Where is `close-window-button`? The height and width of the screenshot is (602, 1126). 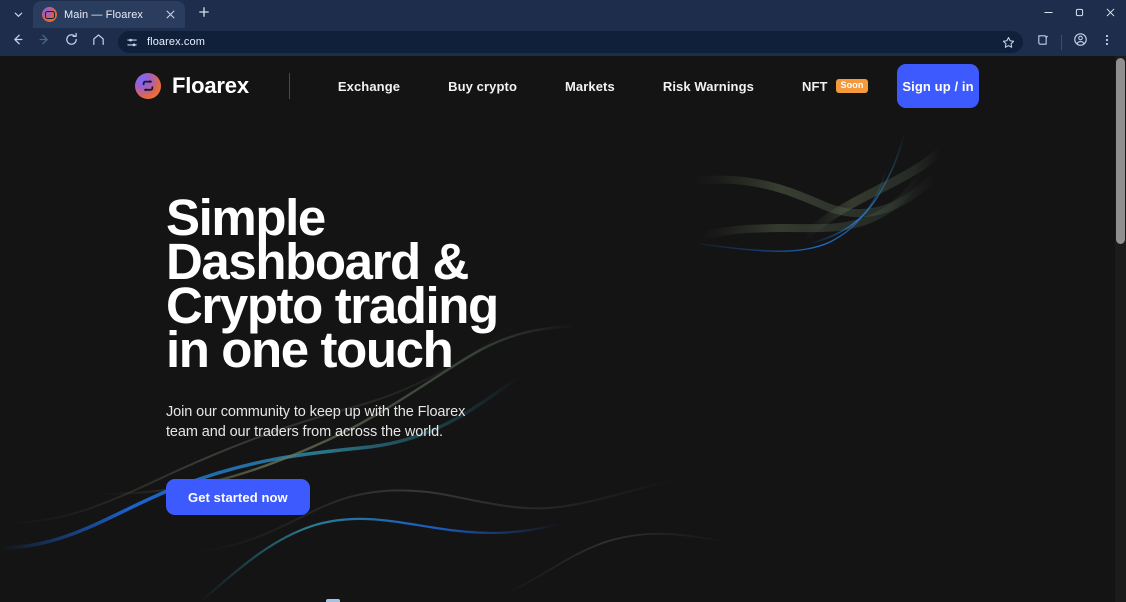 close-window-button is located at coordinates (1110, 14).